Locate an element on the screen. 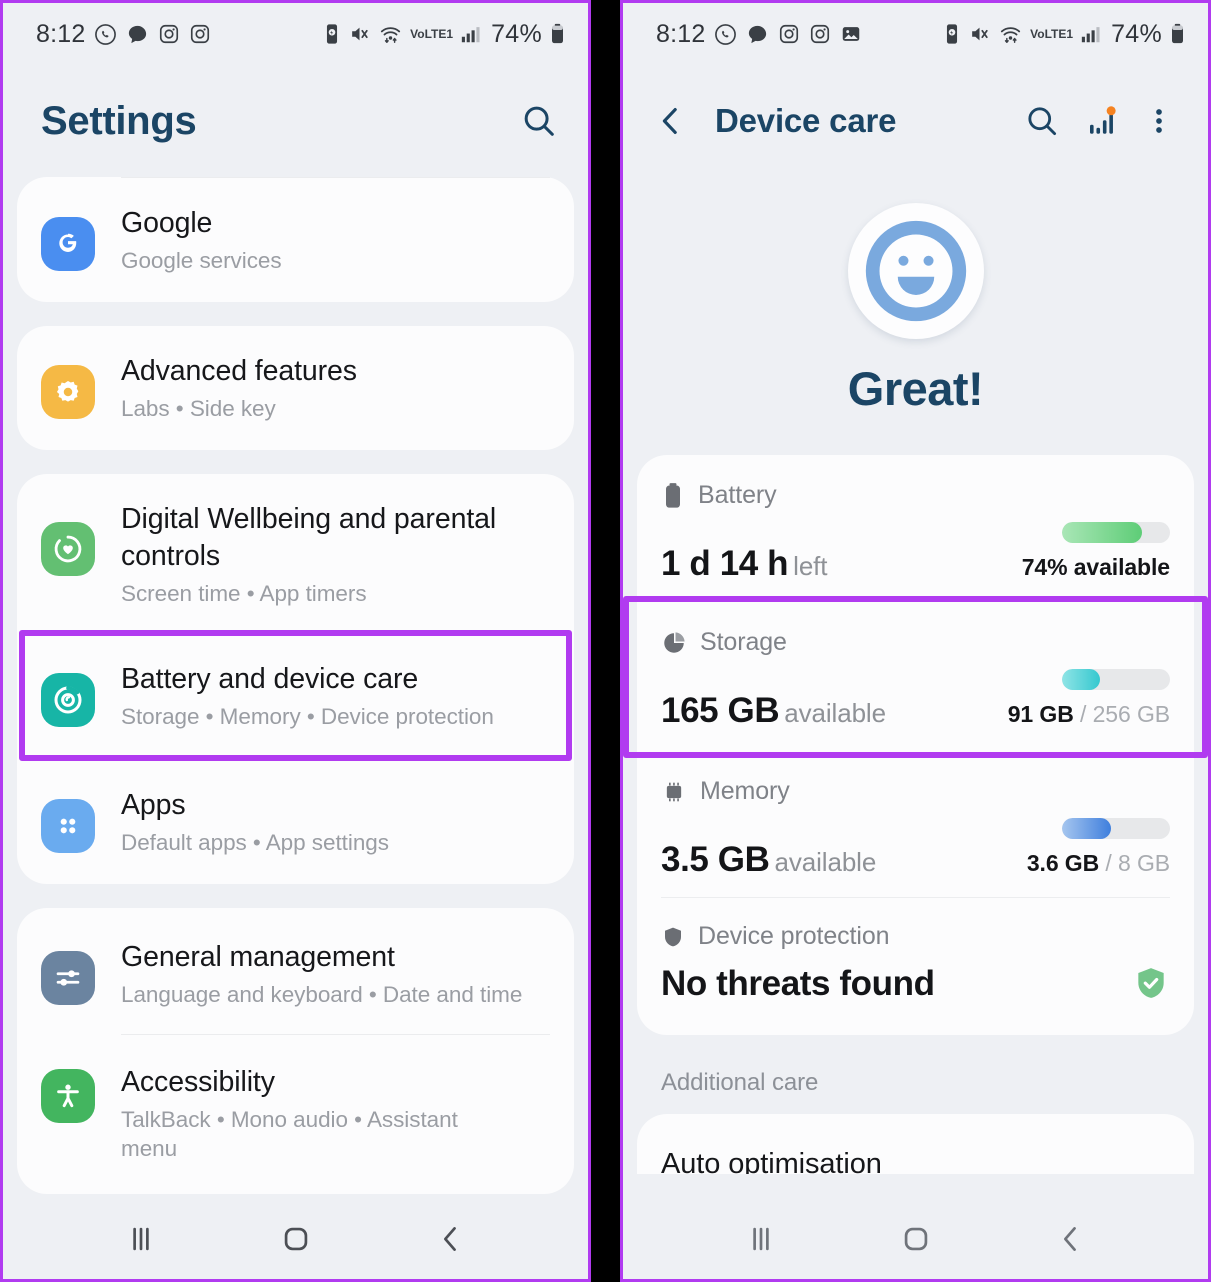 This screenshot has height=1282, width=1211. sidebar-item-label: Battery and device care is located at coordinates (270, 678).